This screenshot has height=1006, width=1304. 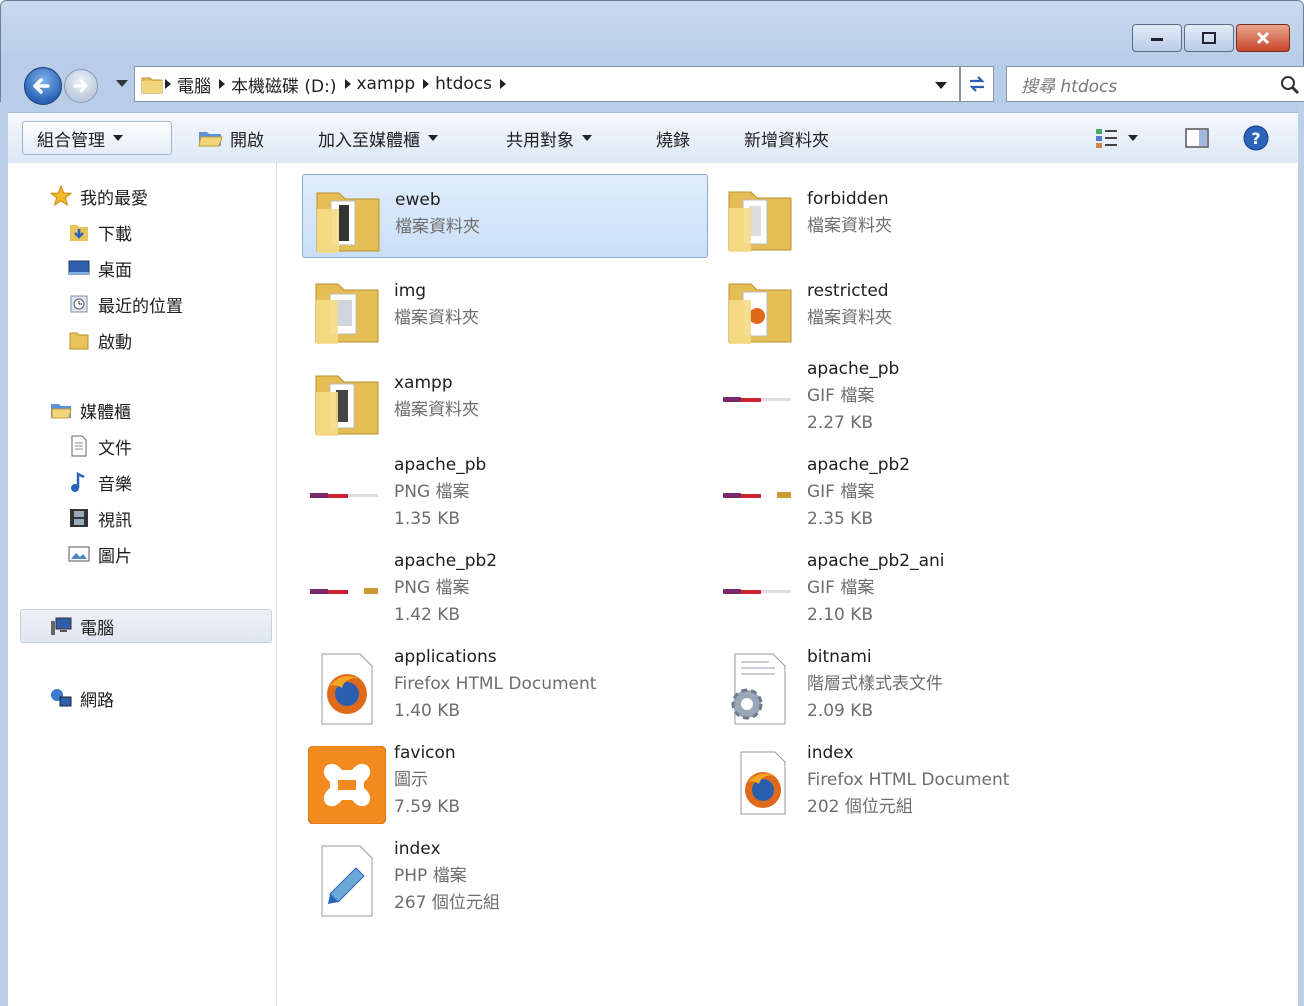 I want to click on nav-favorites: 我的最愛, so click(x=99, y=196).